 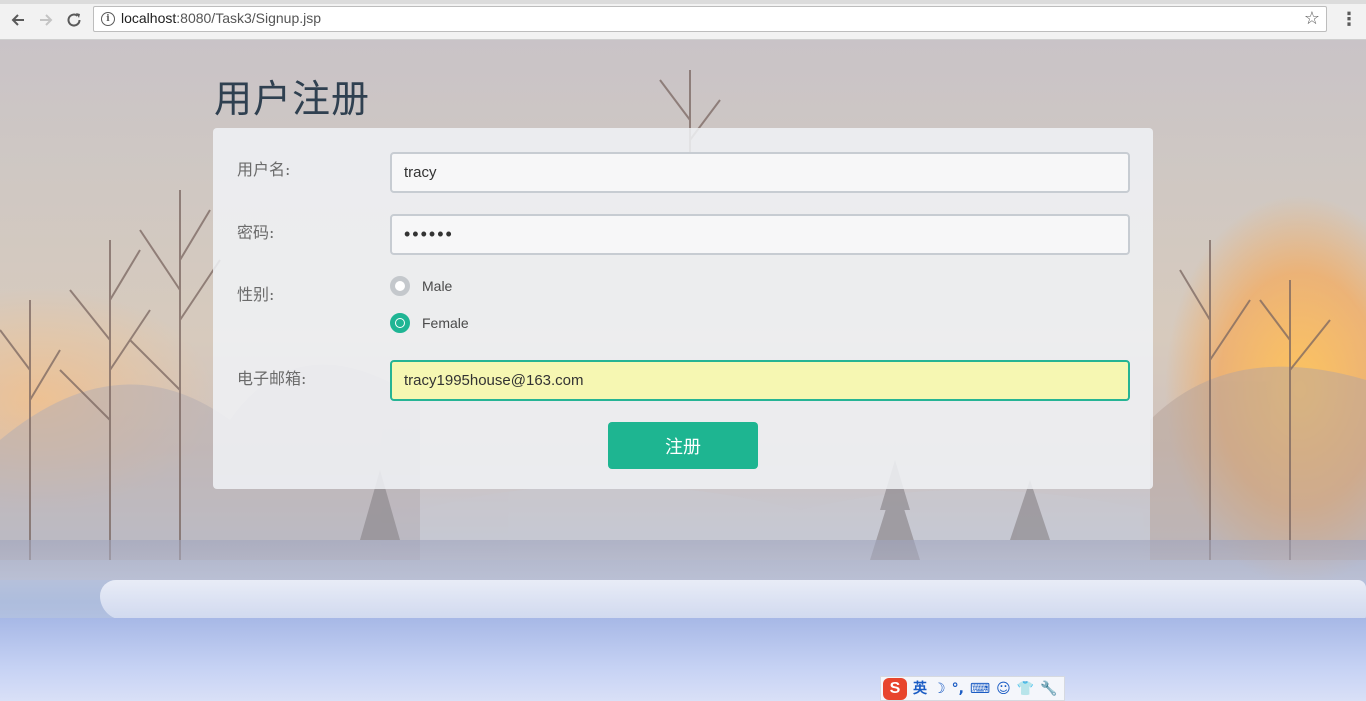 What do you see at coordinates (292, 99) in the screenshot?
I see `page-title: 用户注册` at bounding box center [292, 99].